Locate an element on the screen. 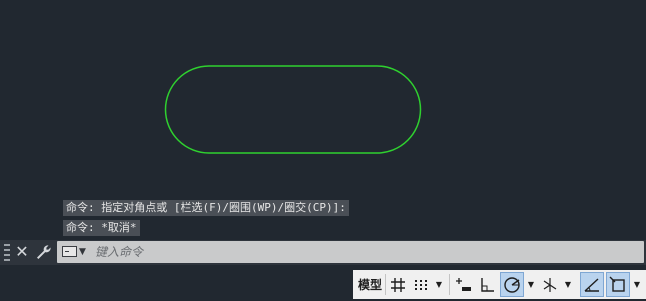 The image size is (646, 301). model-space-button: 模型 is located at coordinates (370, 284).